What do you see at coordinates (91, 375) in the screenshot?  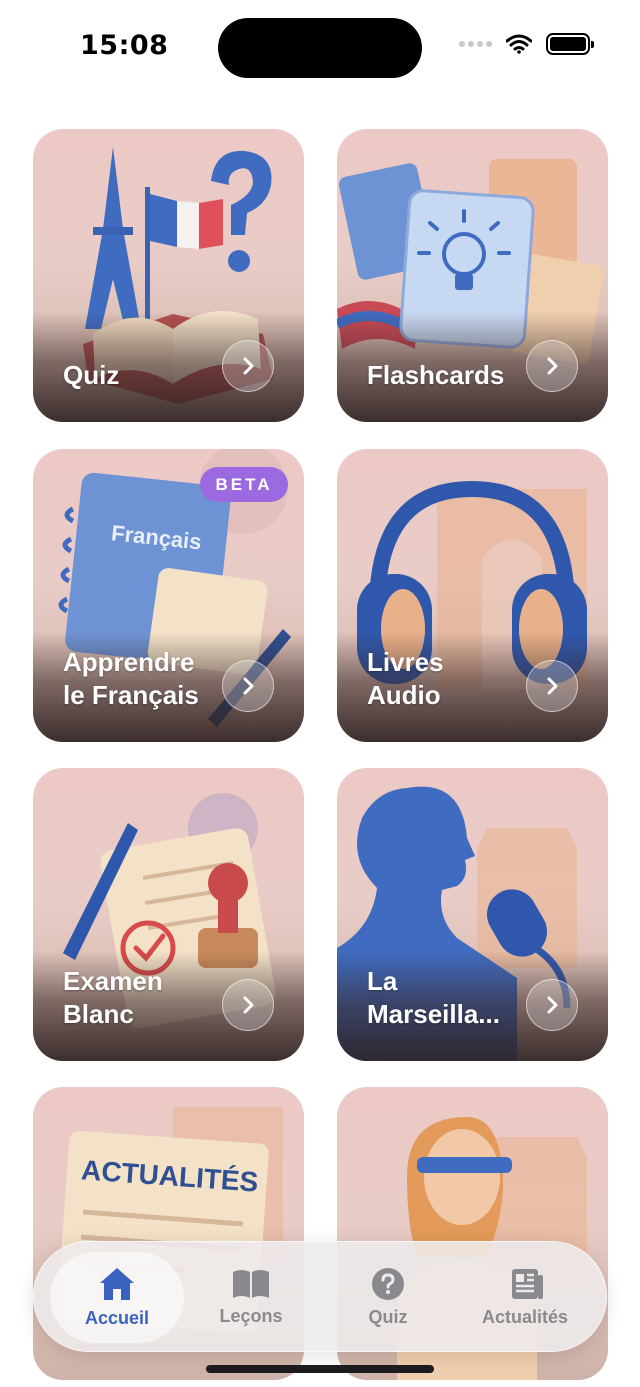 I see `card-title: Quiz` at bounding box center [91, 375].